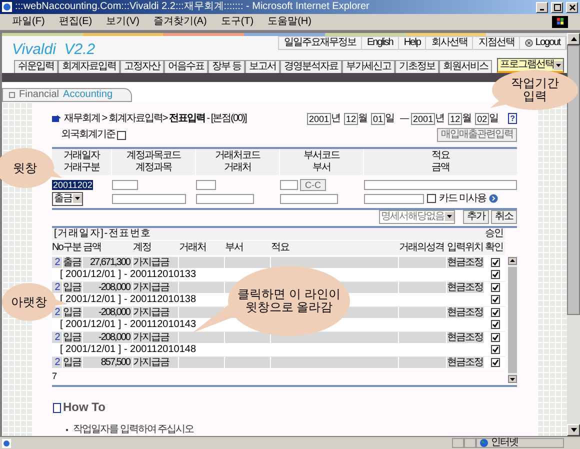 The image size is (580, 449). Describe the element at coordinates (226, 66) in the screenshot. I see `nav-tab: 장부 등` at that location.